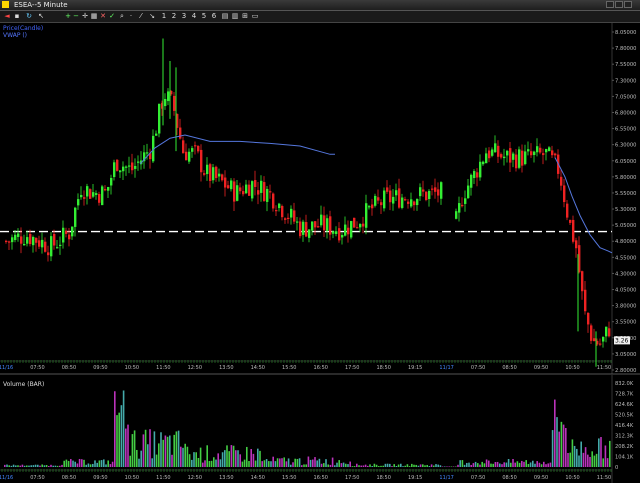 Image resolution: width=640 pixels, height=483 pixels. What do you see at coordinates (235, 16) in the screenshot?
I see `chart-type-icon: ▥` at bounding box center [235, 16].